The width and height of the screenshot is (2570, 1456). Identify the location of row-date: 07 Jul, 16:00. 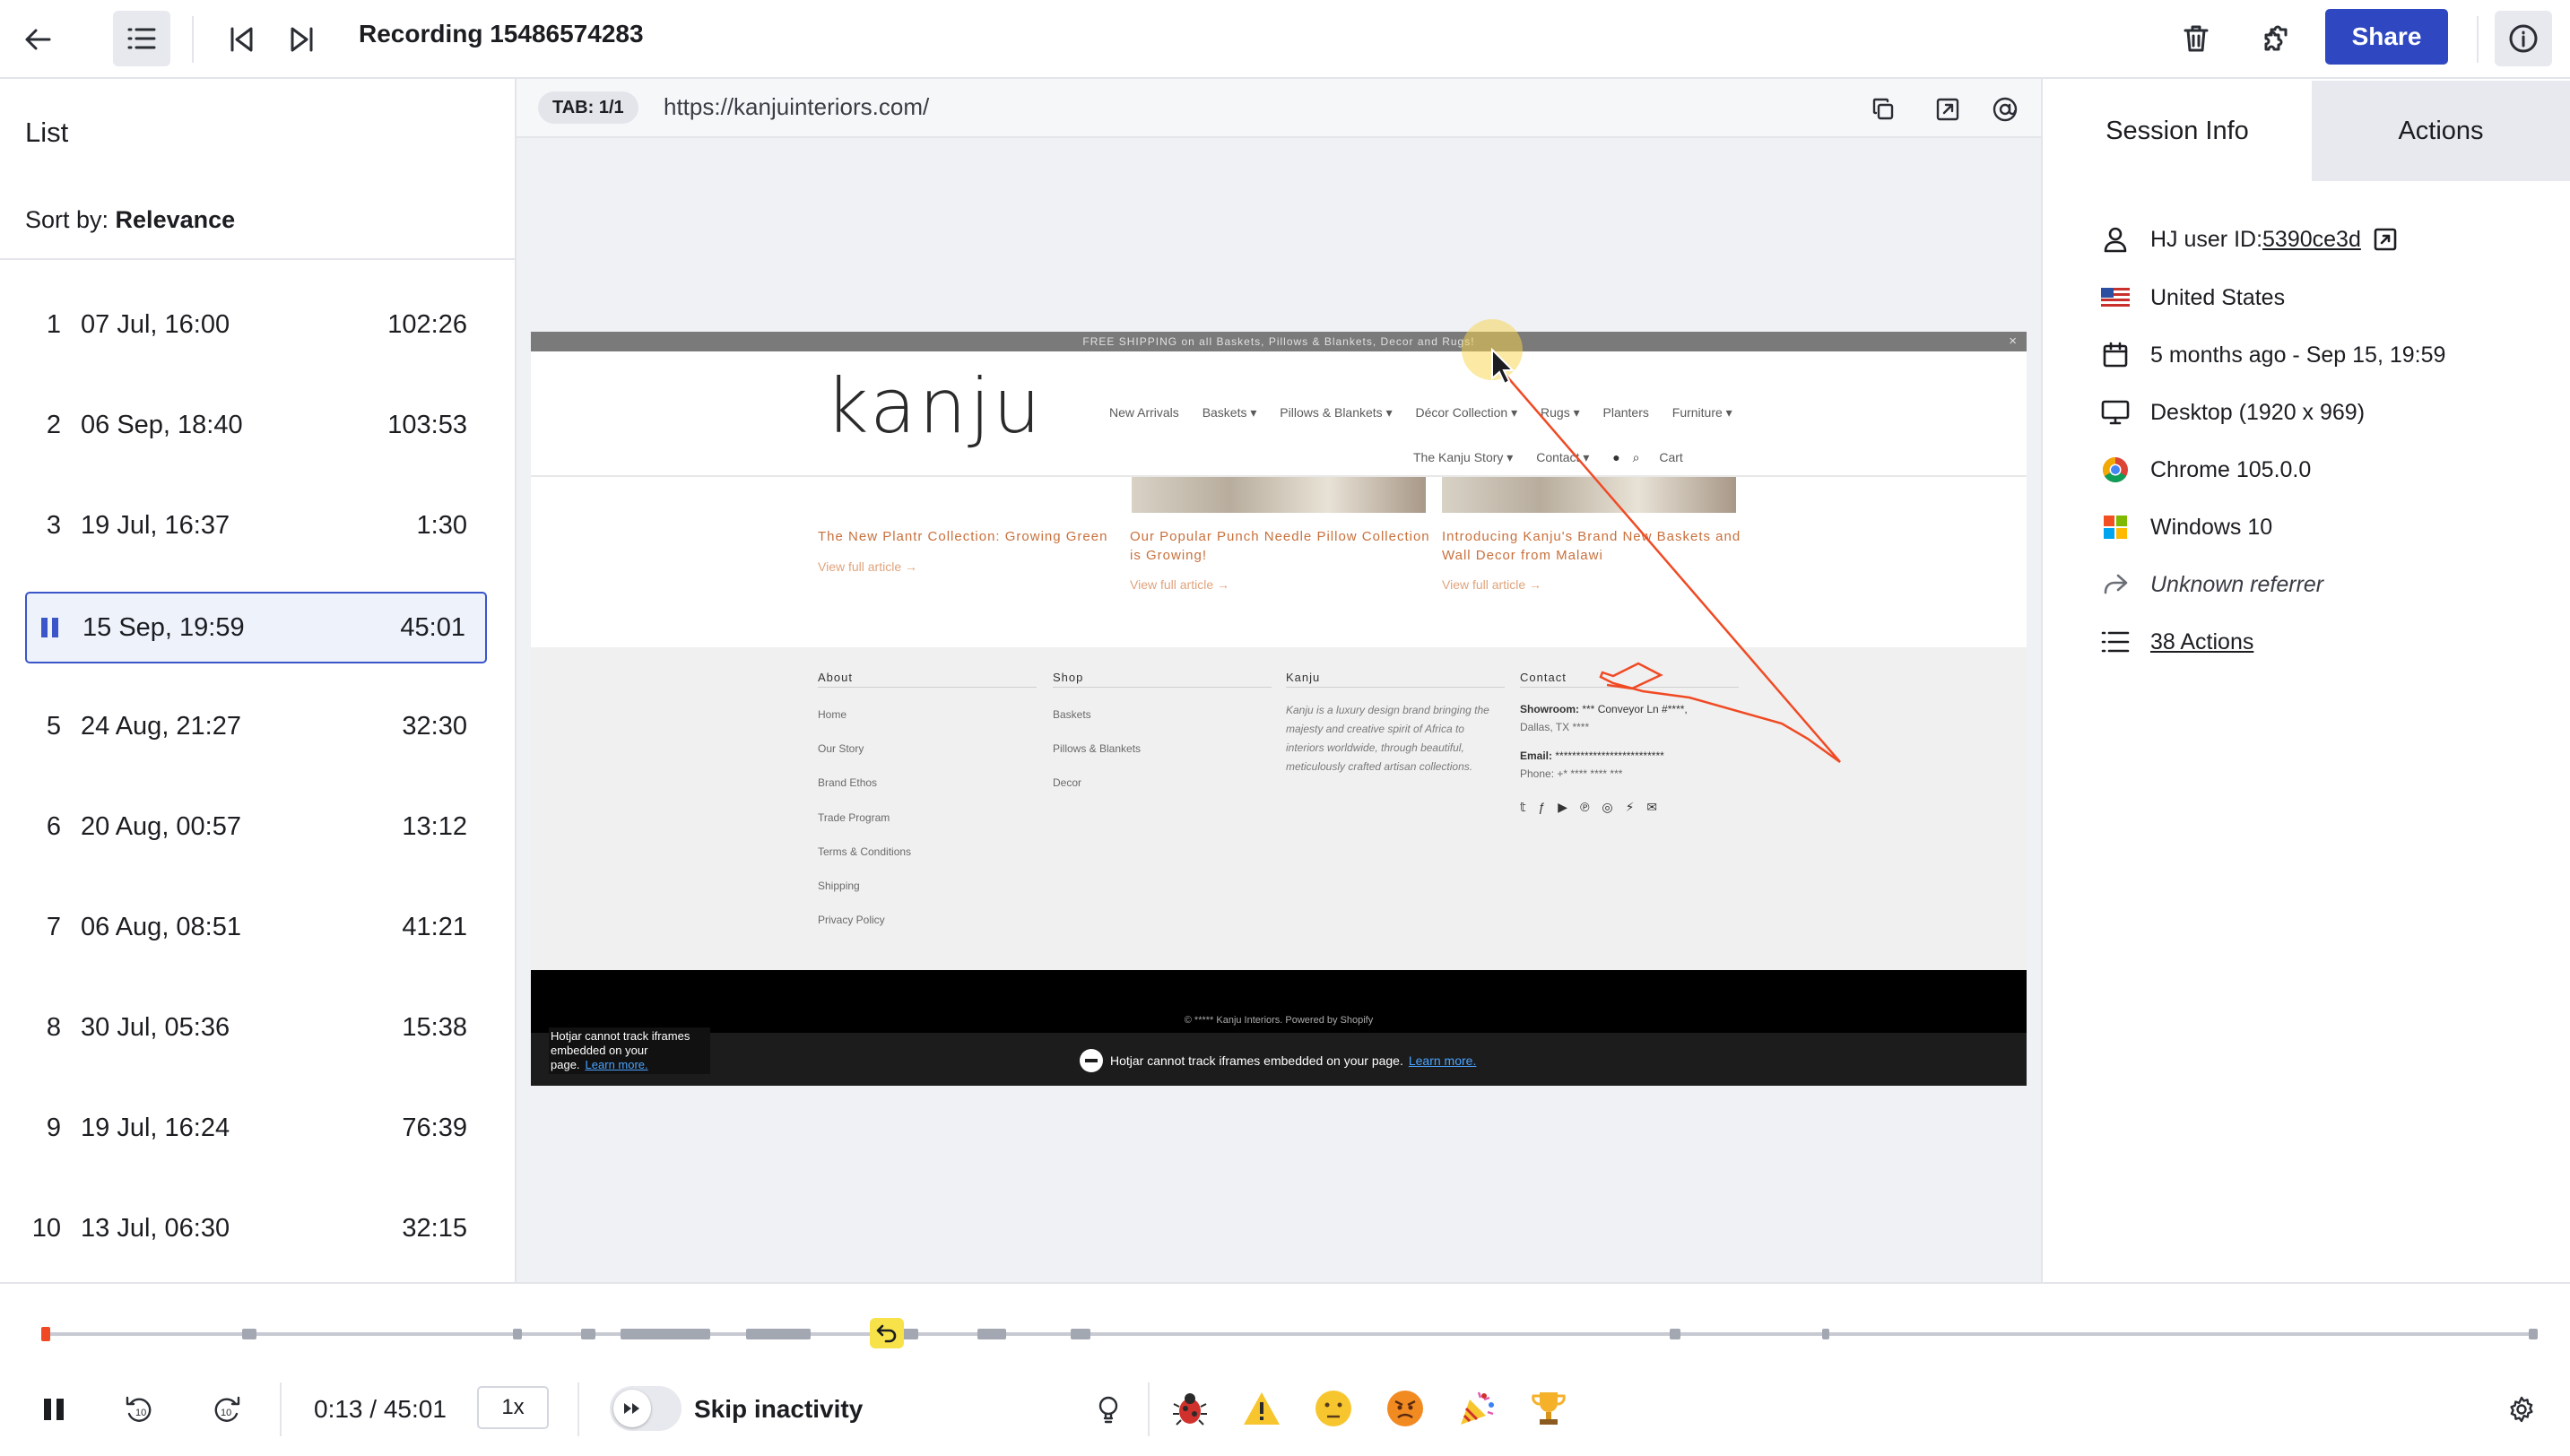
(156, 324).